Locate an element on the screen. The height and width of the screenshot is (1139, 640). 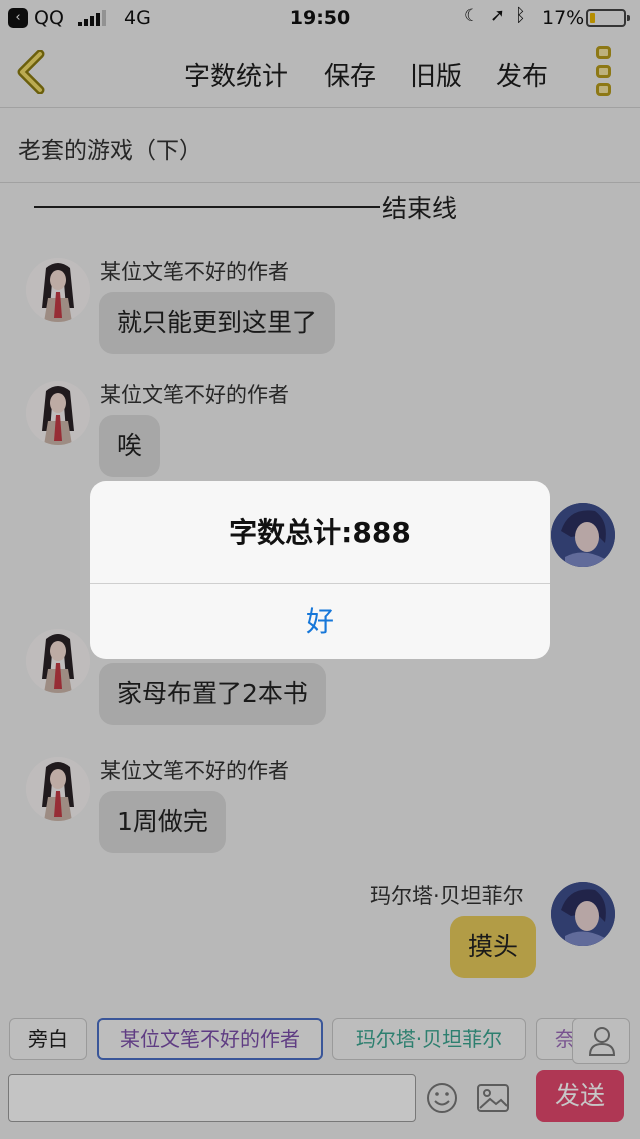
dialog-message: 字数总计:888 is located at coordinates (320, 532).